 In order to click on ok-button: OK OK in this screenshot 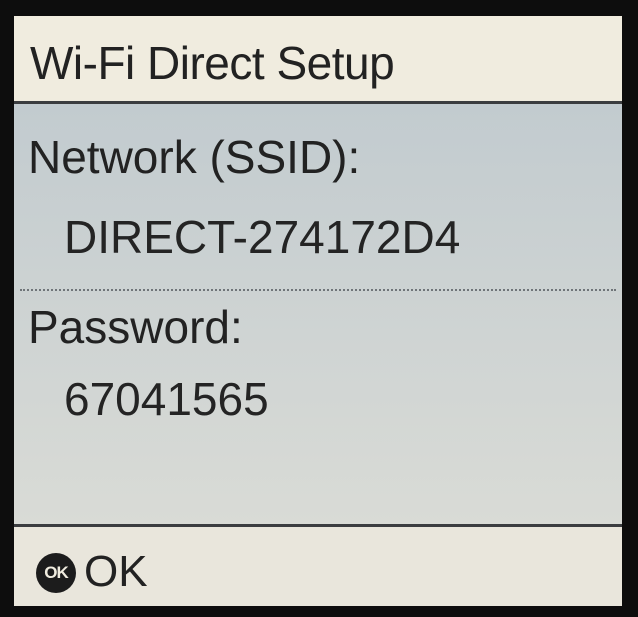, I will do `click(105, 566)`.